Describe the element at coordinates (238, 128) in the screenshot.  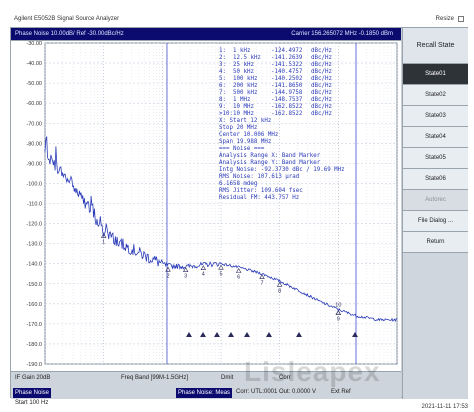
I see `noise-info-line: Stop 20 MHz` at that location.